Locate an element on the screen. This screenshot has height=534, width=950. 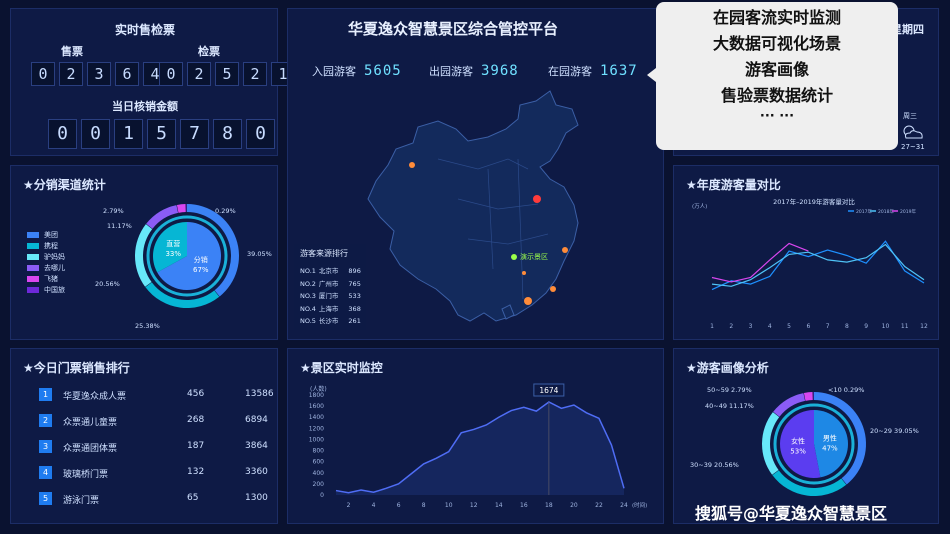
portrait-label: 40~49 11.17% is located at coordinates (729, 406).